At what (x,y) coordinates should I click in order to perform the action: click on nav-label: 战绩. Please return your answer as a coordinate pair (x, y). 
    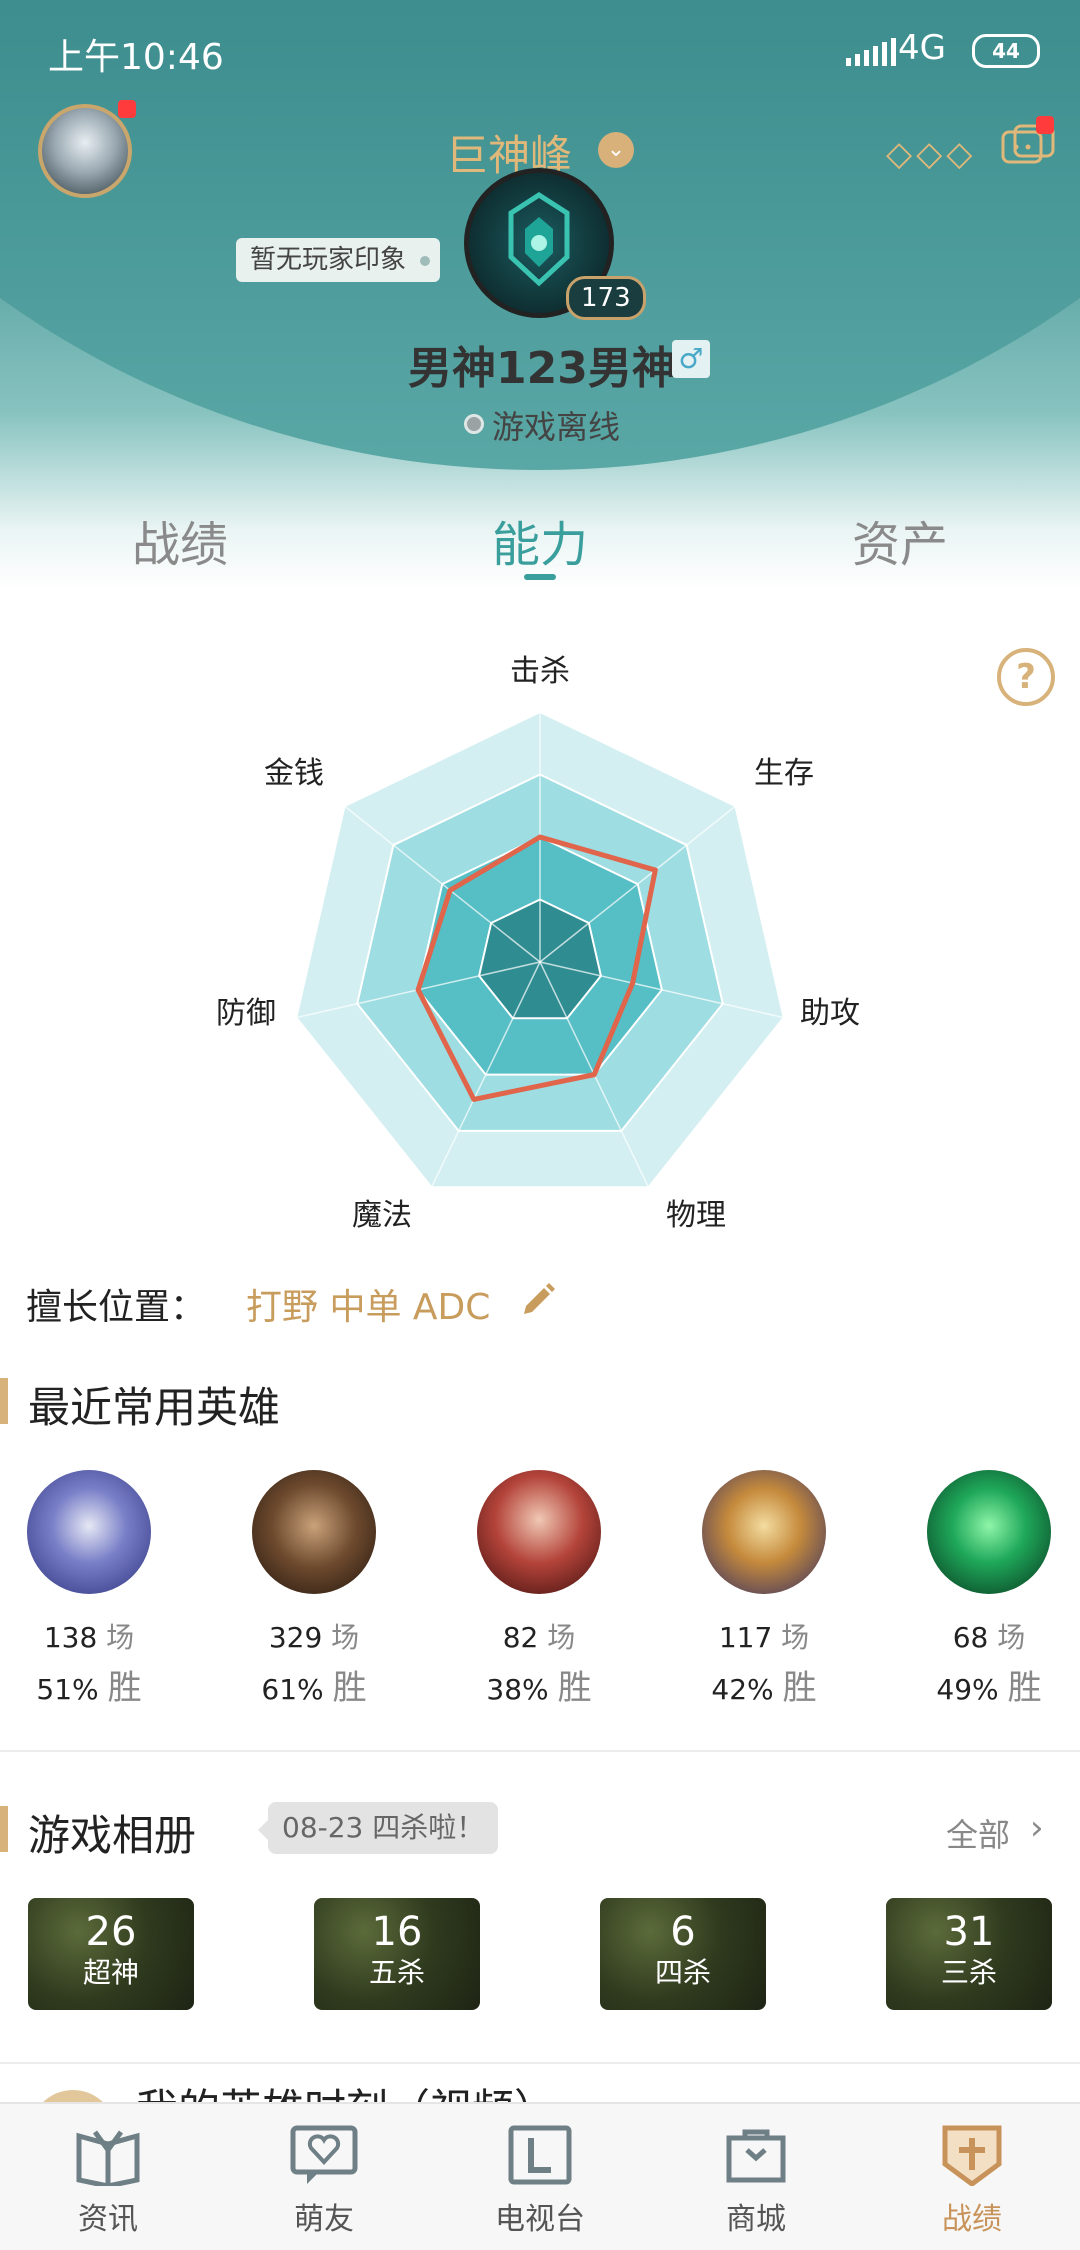
    Looking at the image, I should click on (972, 2219).